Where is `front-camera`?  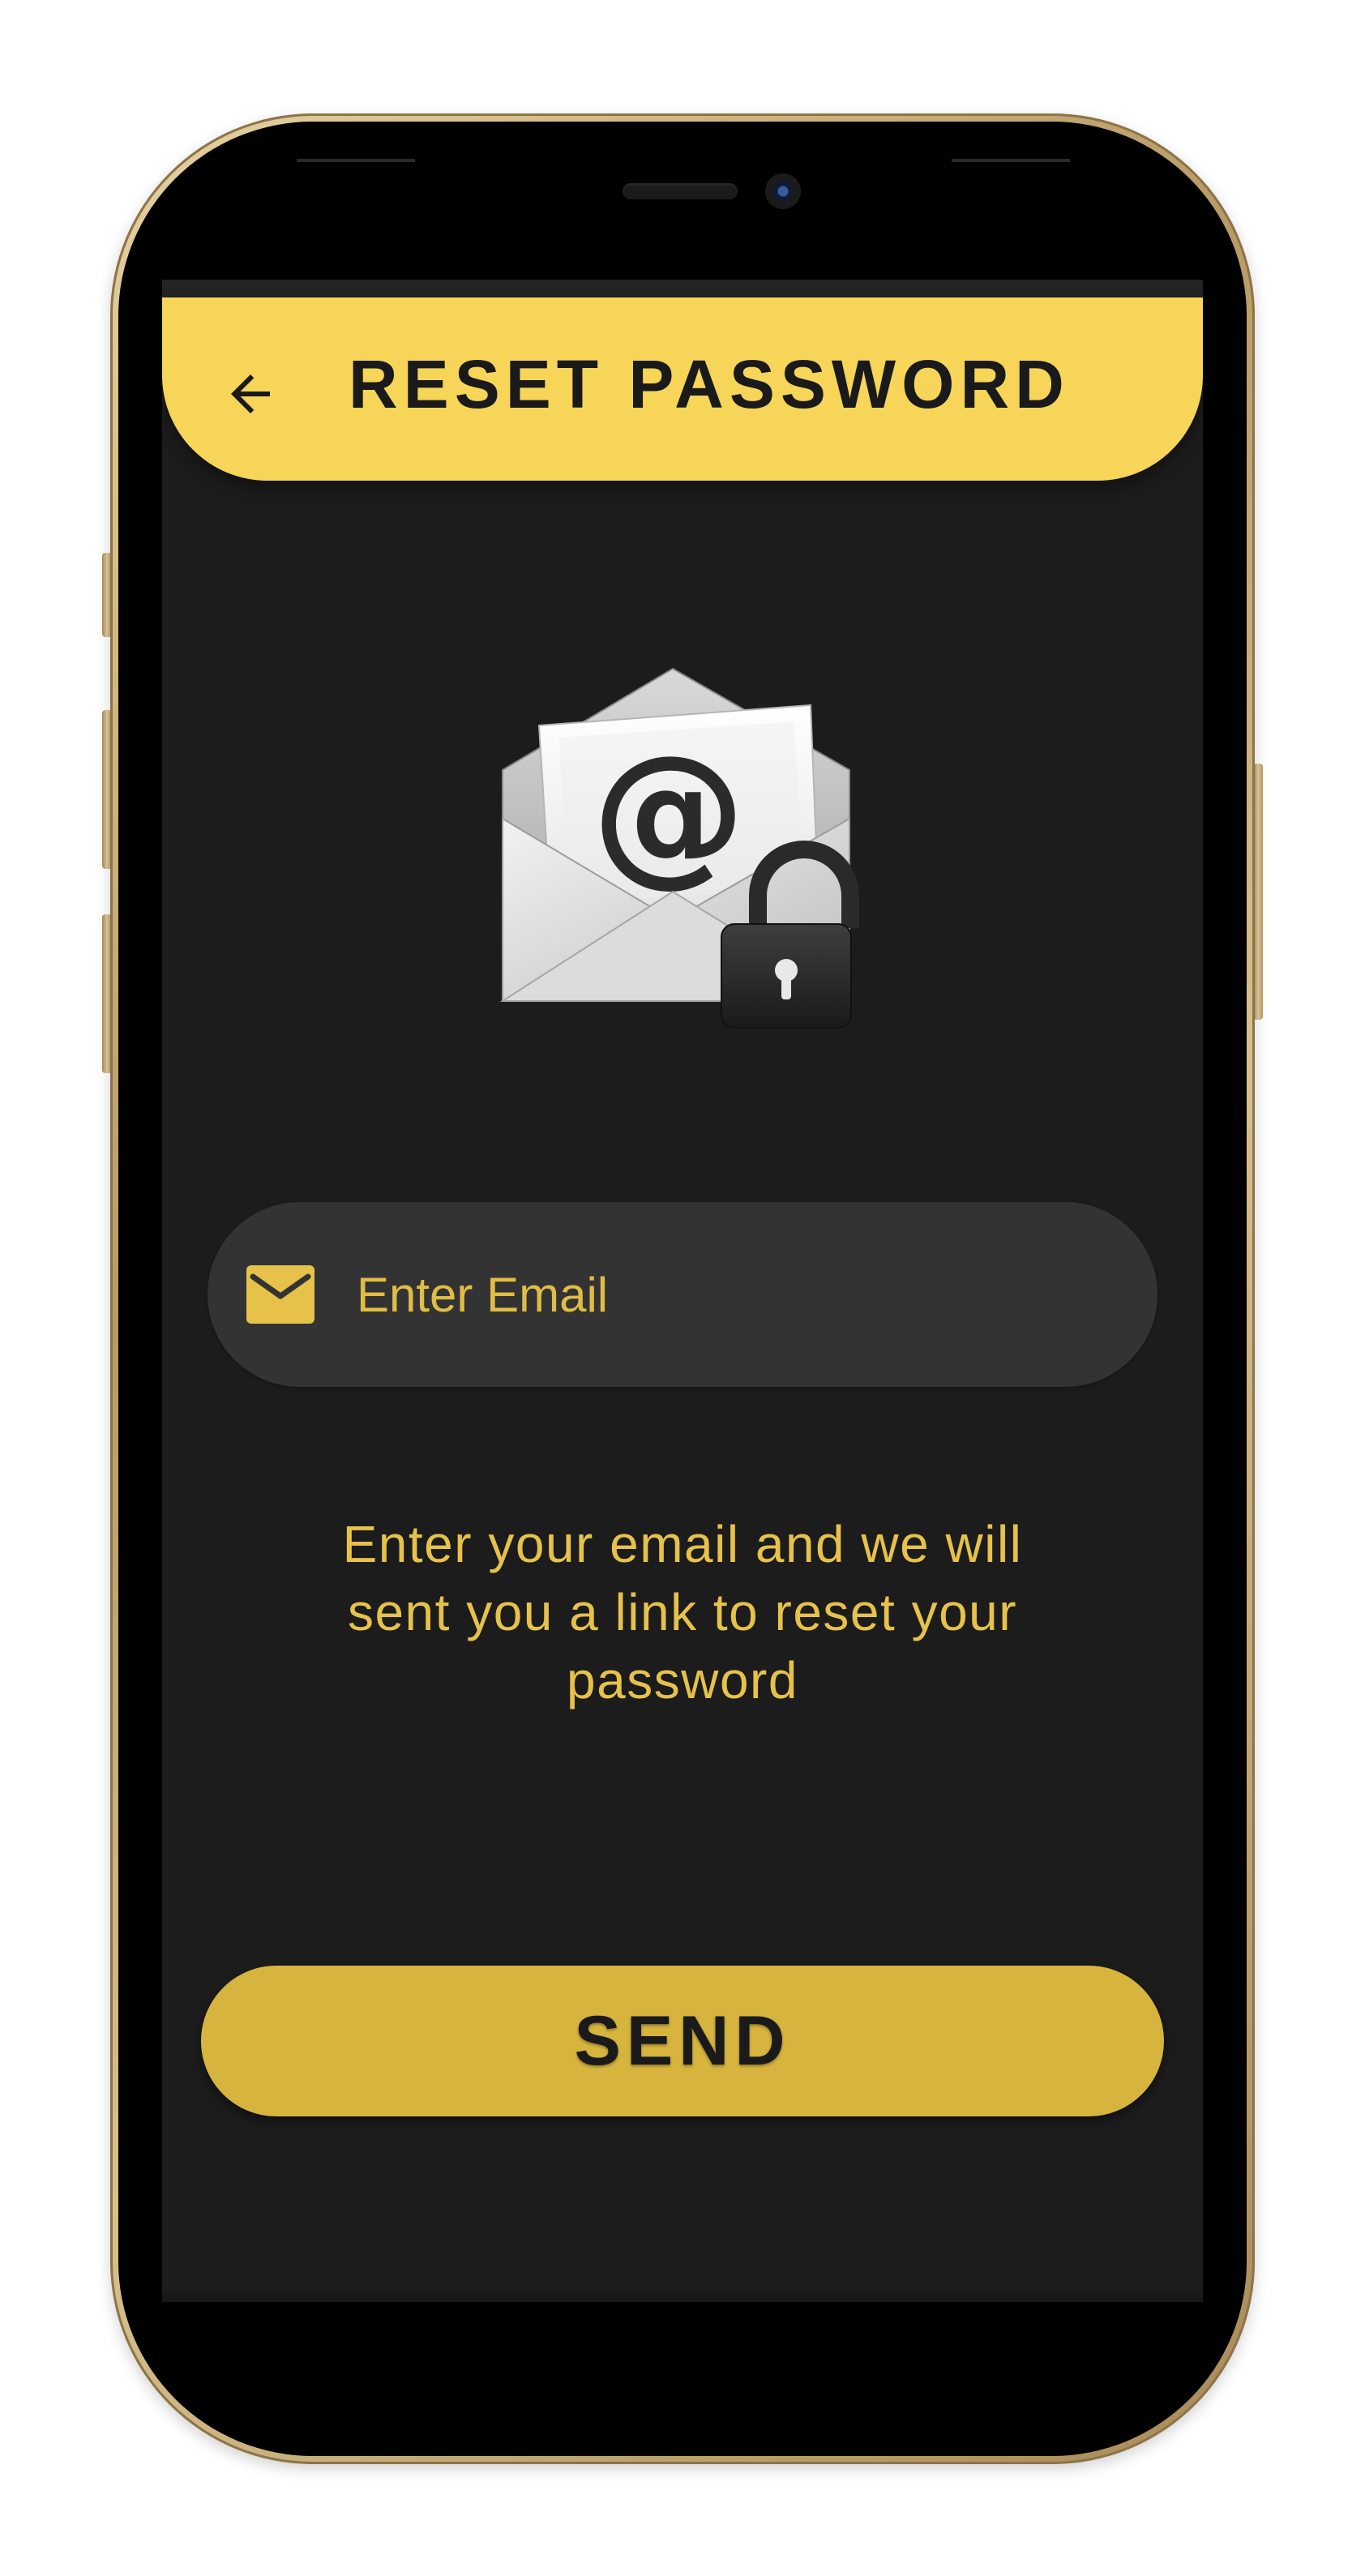 front-camera is located at coordinates (783, 191).